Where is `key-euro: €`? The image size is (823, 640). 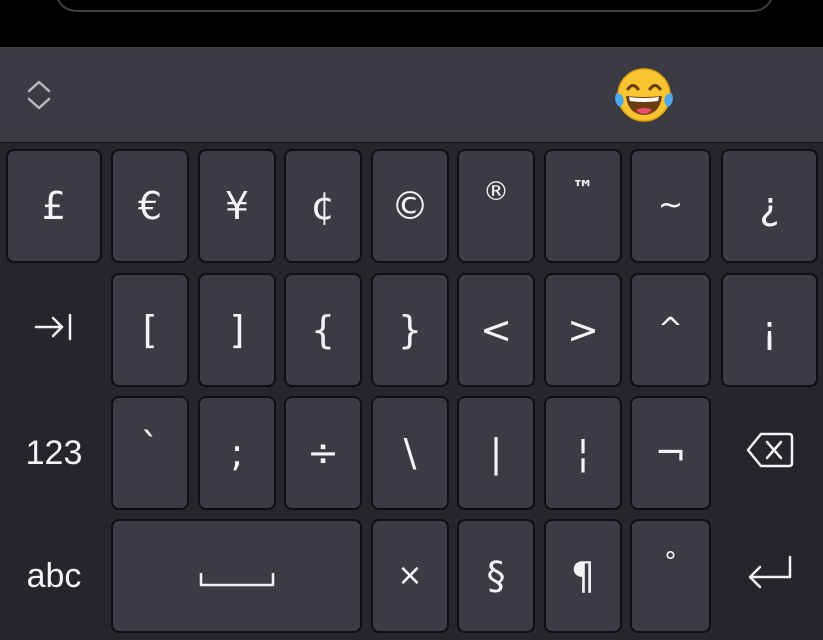 key-euro: € is located at coordinates (150, 206).